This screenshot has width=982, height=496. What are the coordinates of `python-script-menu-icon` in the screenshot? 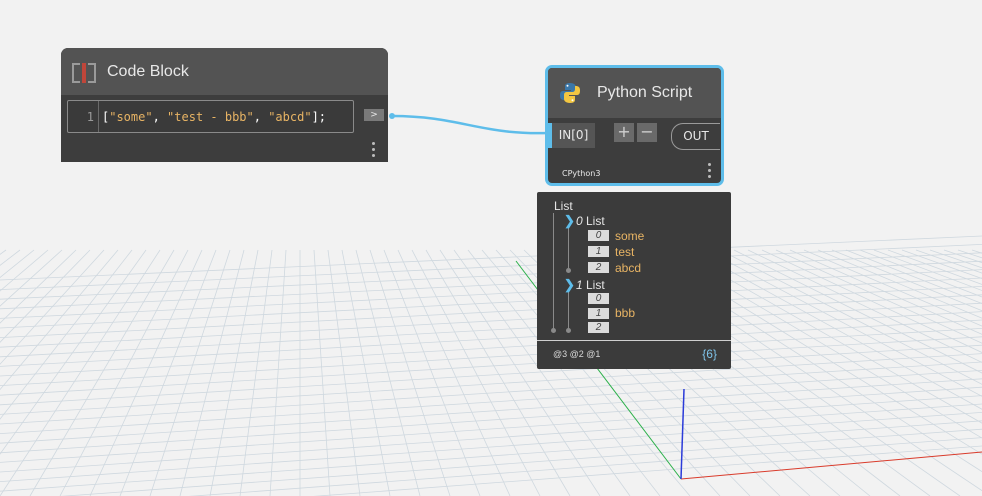 It's located at (709, 170).